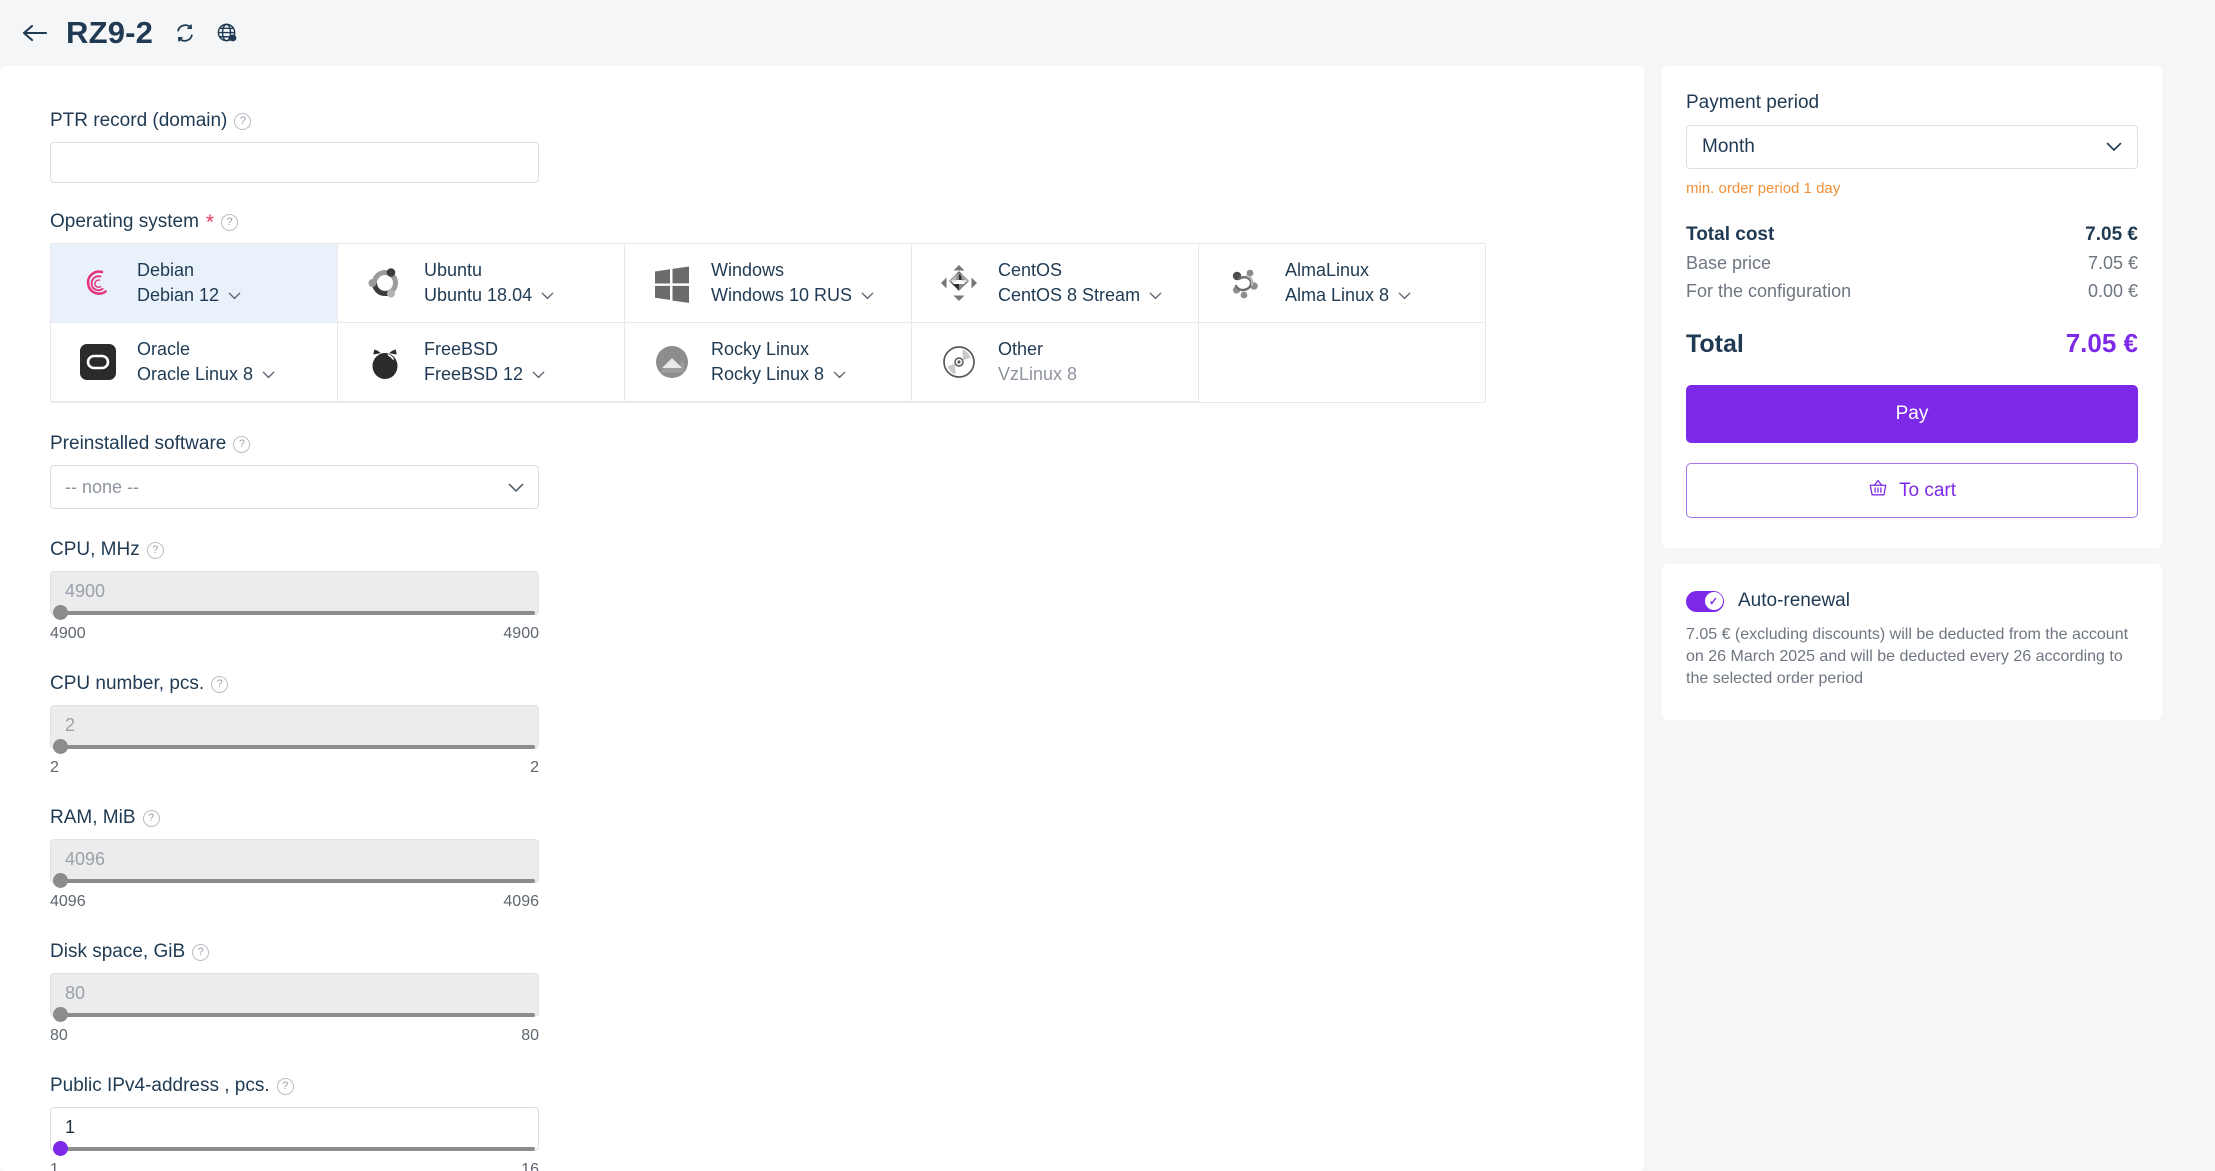 Image resolution: width=2215 pixels, height=1171 pixels. What do you see at coordinates (2112, 291) in the screenshot?
I see `configuration-price-value: 0.00 €` at bounding box center [2112, 291].